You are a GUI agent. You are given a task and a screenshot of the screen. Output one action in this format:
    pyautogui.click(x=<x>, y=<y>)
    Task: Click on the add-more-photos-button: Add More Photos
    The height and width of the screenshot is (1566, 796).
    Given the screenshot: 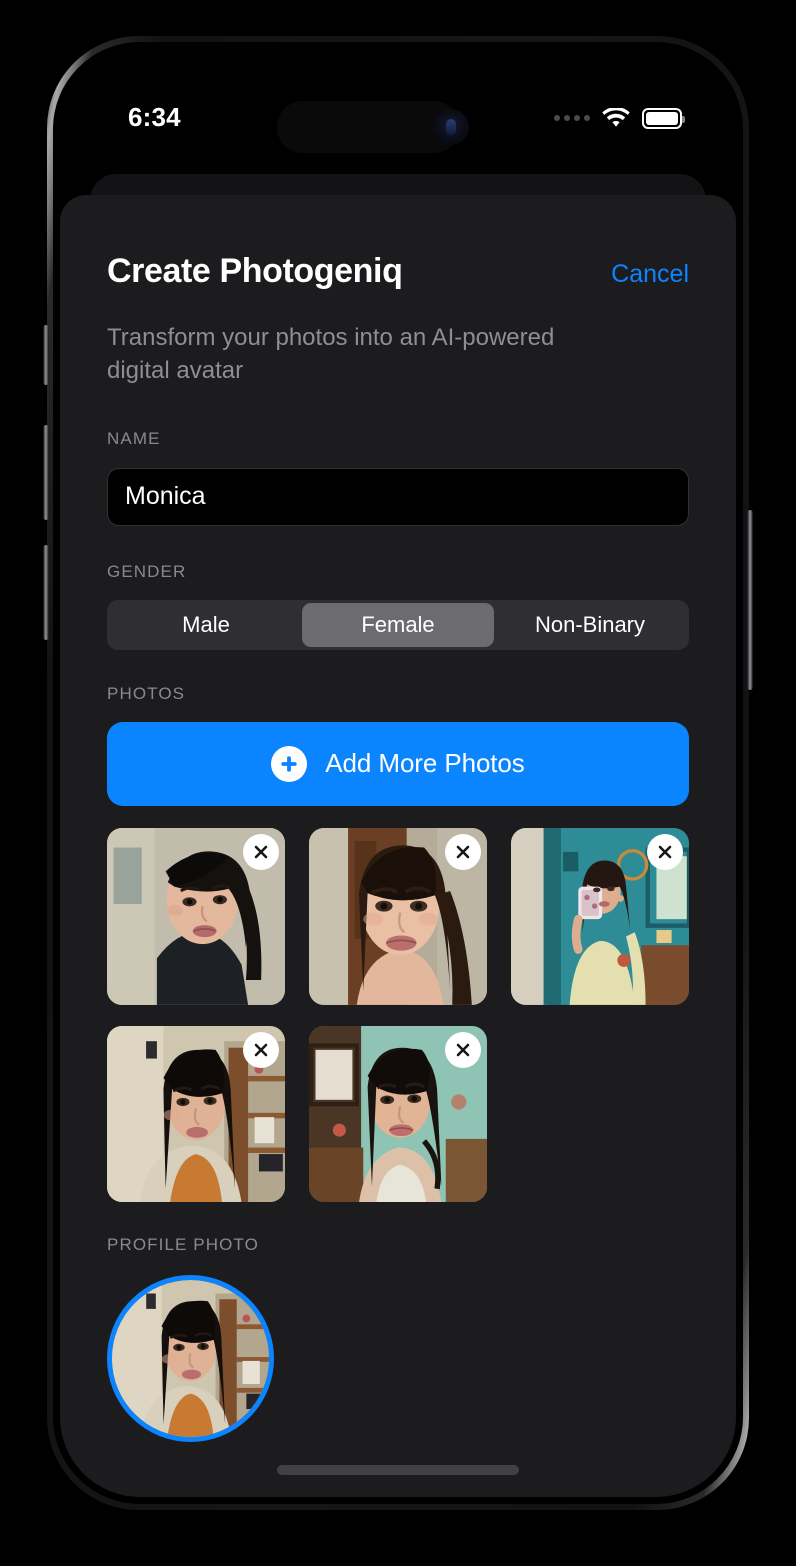 What is the action you would take?
    pyautogui.click(x=398, y=763)
    